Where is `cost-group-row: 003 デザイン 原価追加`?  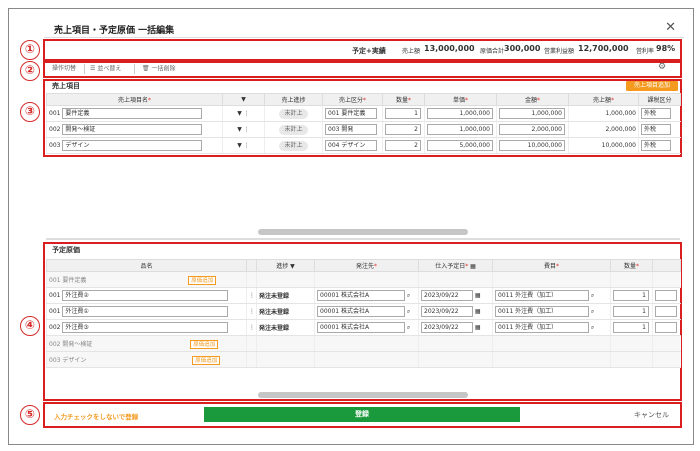
cost-group-row: 003 デザイン 原価追加 is located at coordinates (363, 359).